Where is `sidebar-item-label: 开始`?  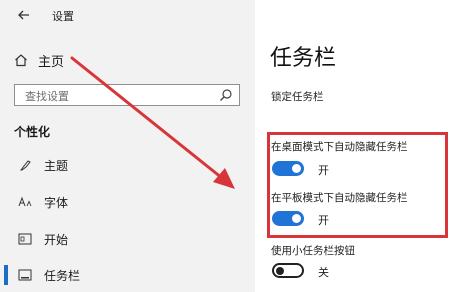
sidebar-item-label: 开始 is located at coordinates (56, 240).